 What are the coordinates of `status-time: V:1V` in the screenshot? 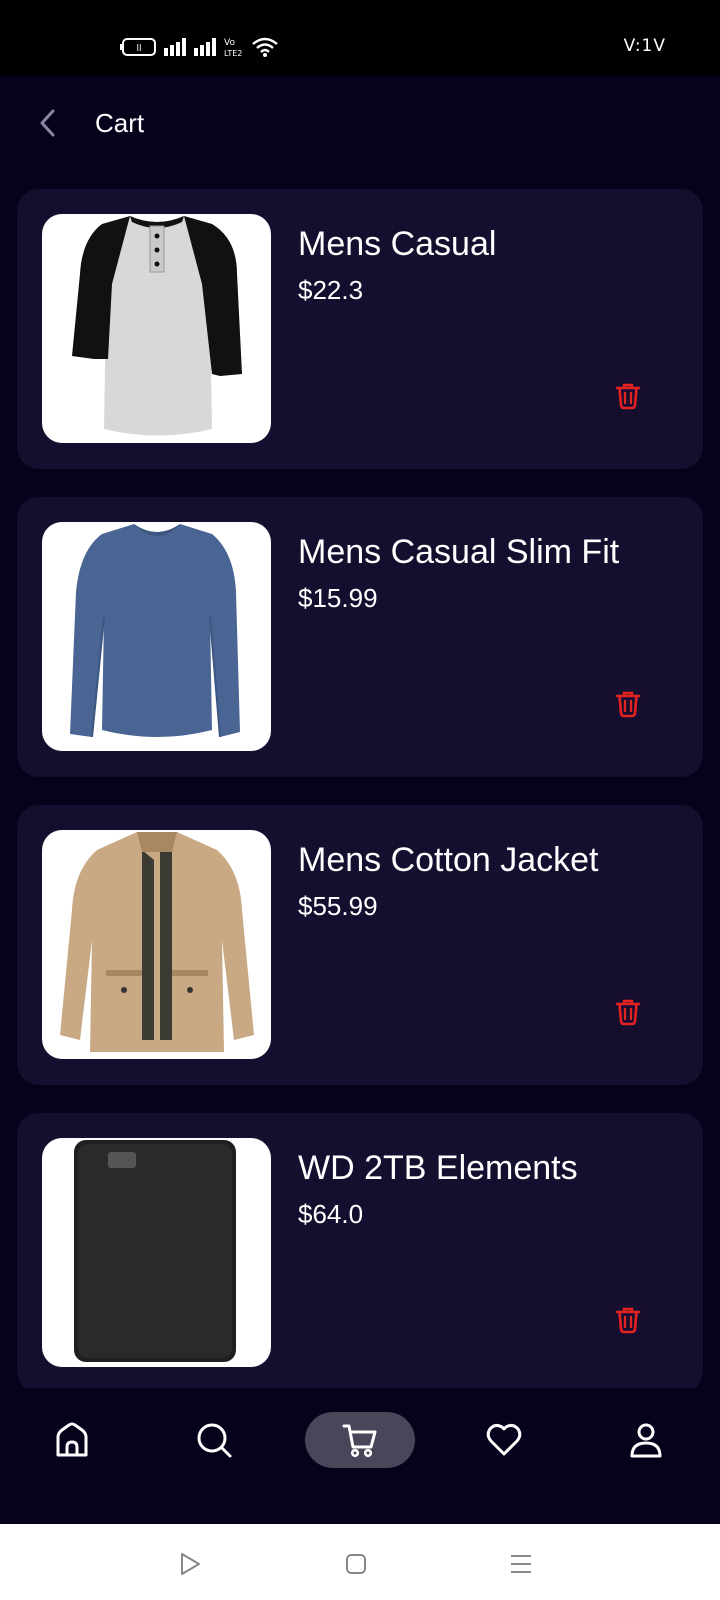 It's located at (644, 46).